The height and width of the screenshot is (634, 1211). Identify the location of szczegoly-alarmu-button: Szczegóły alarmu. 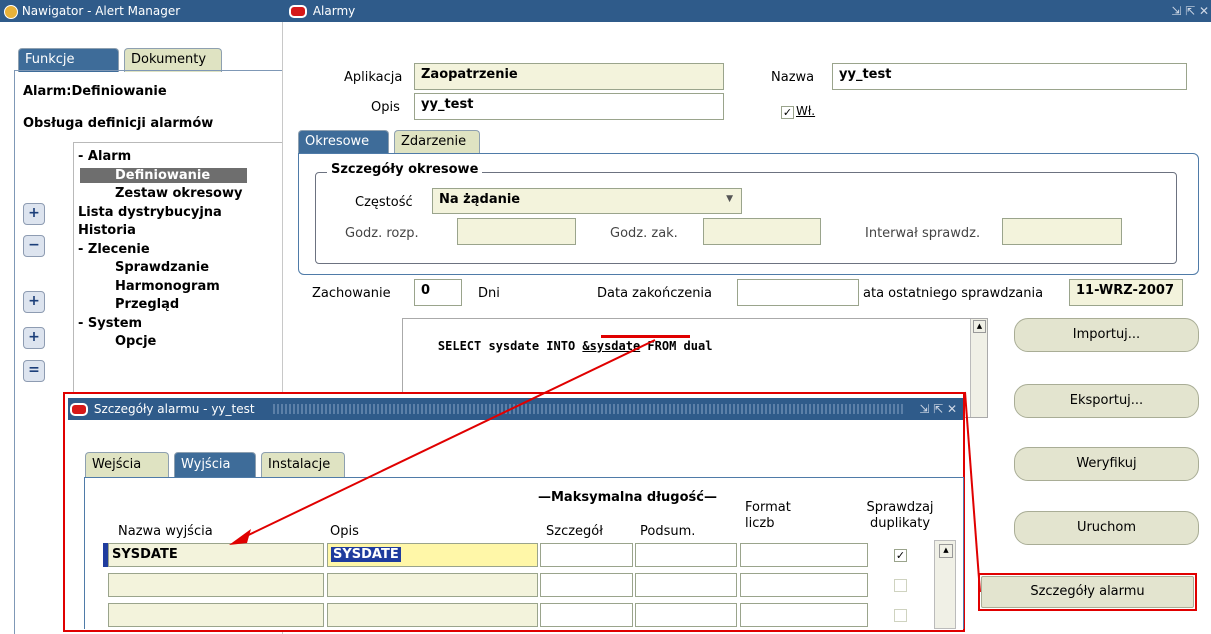
(1087, 592).